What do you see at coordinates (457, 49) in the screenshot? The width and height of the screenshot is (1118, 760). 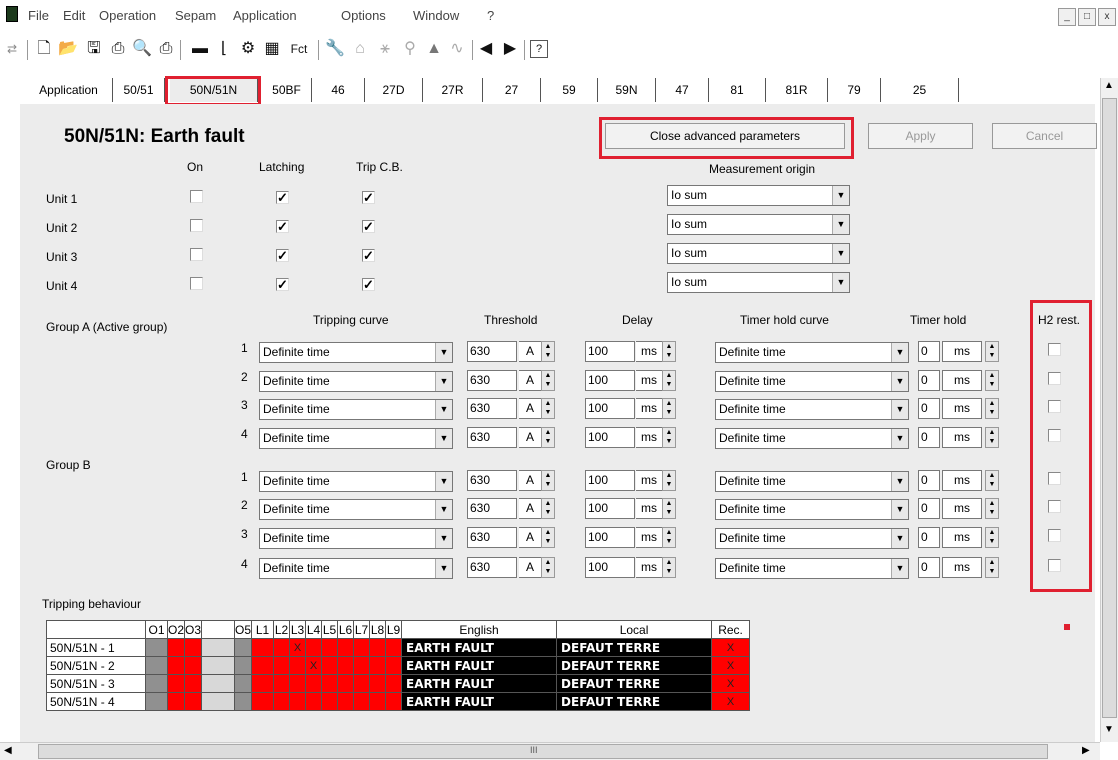 I see `signal-icon: ∿` at bounding box center [457, 49].